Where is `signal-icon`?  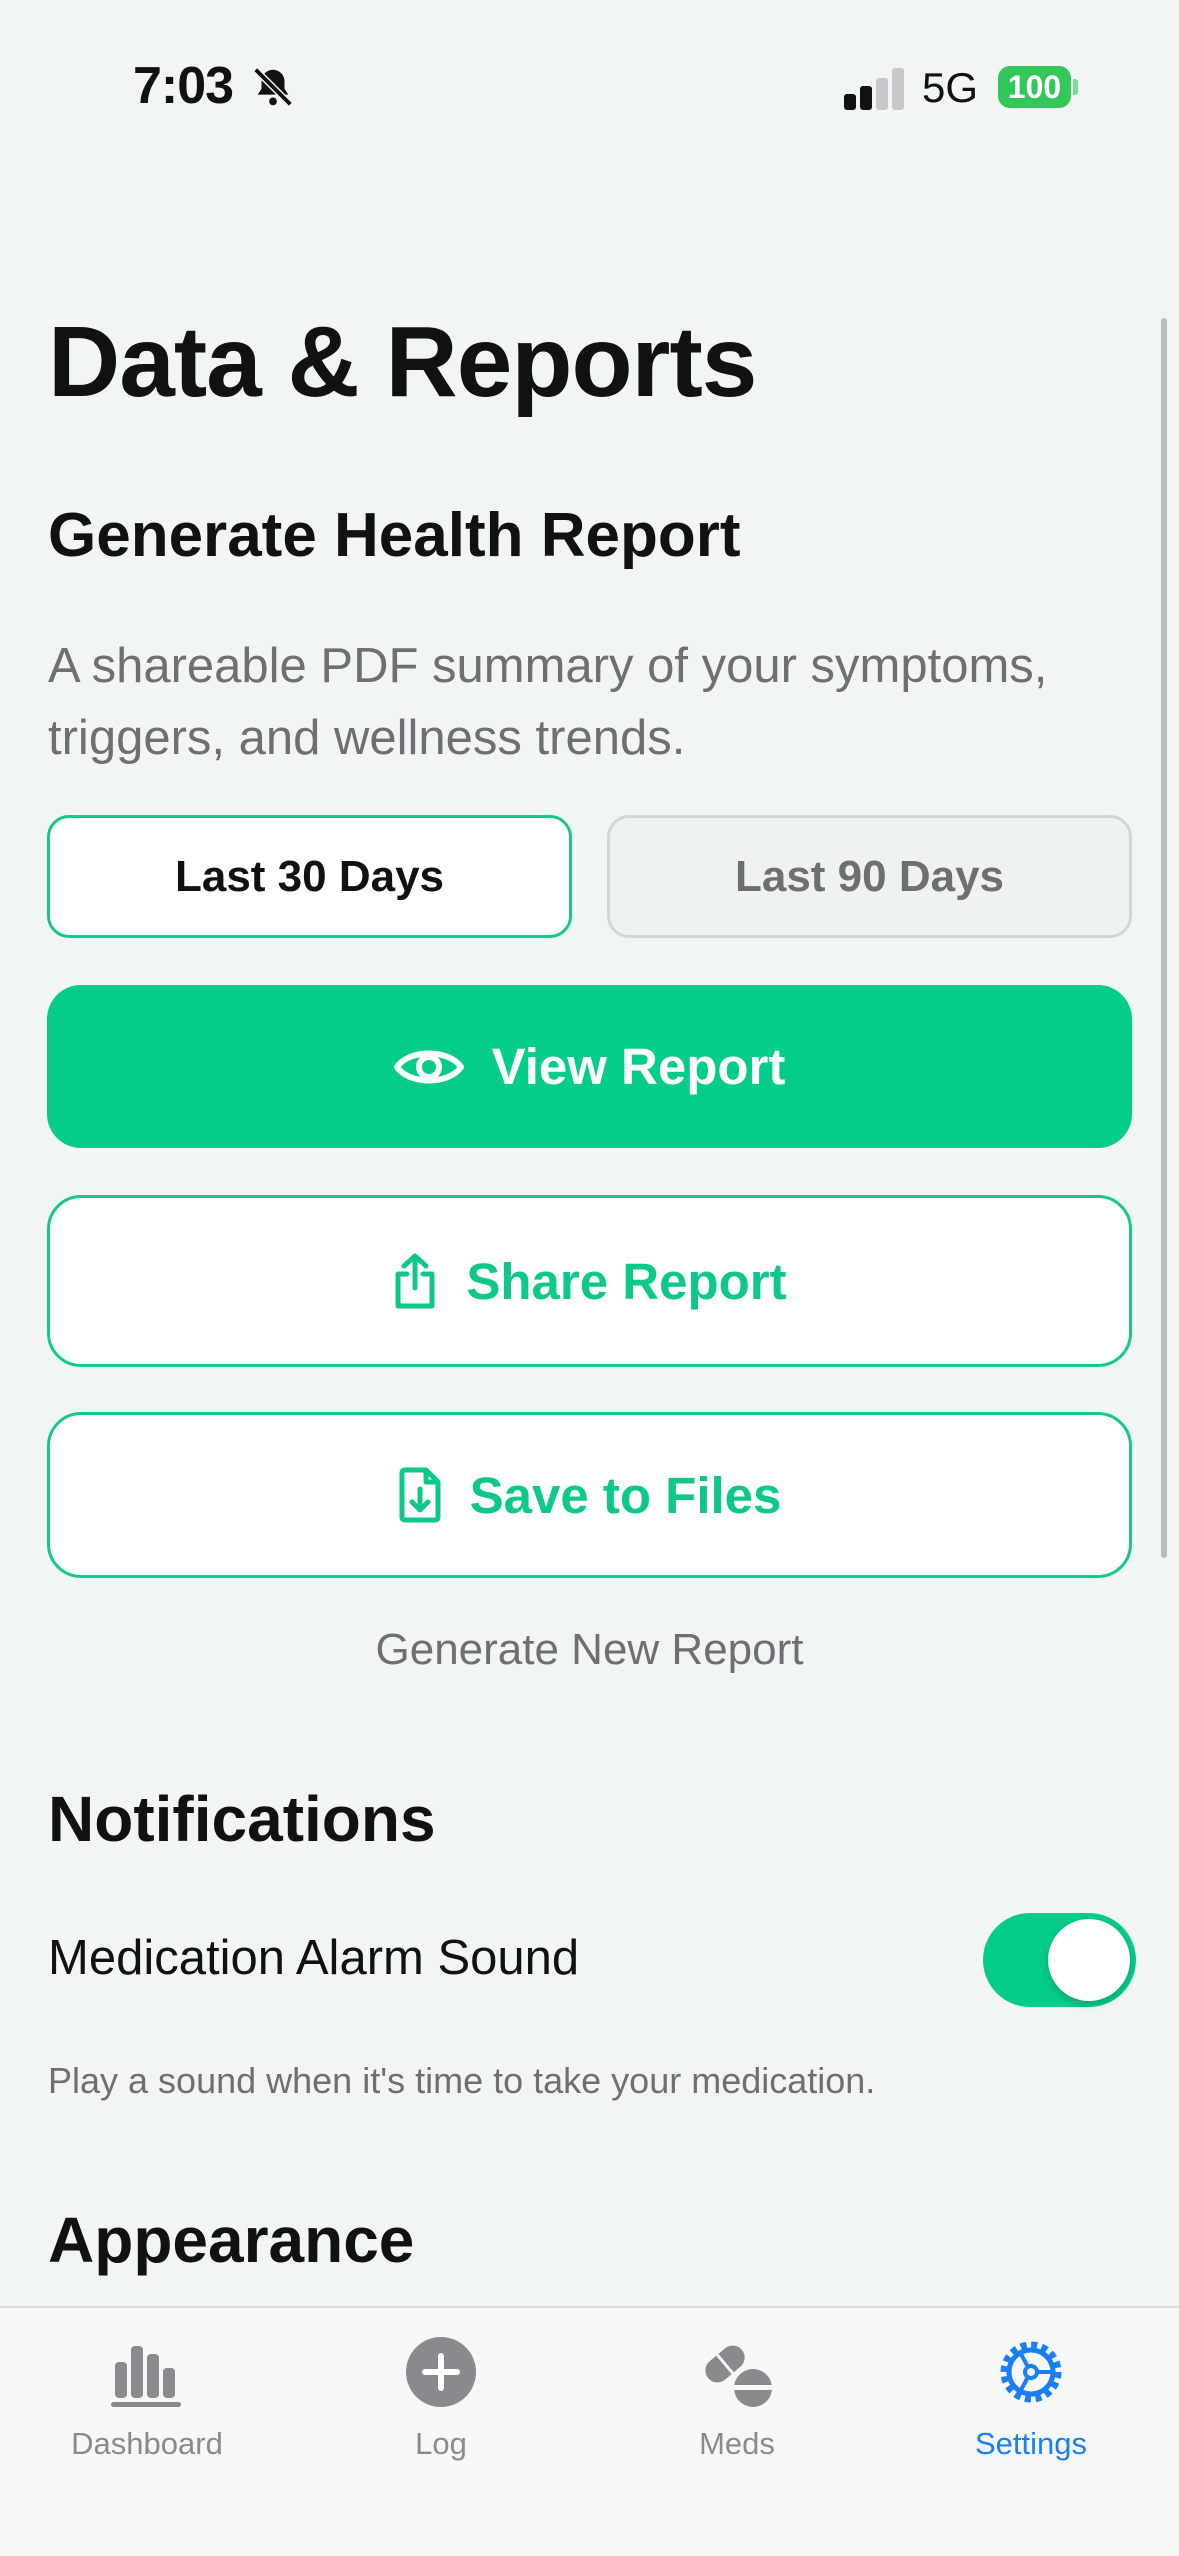 signal-icon is located at coordinates (874, 89).